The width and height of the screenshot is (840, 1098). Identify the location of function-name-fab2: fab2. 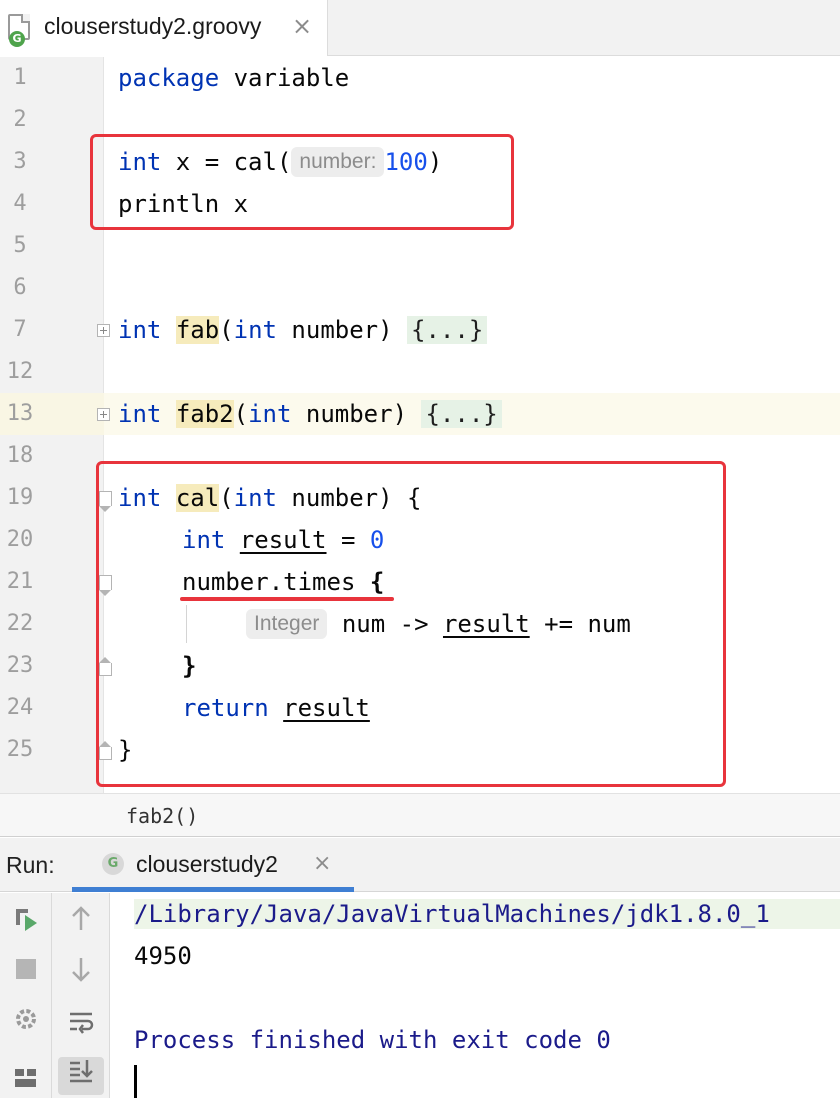
(204, 414).